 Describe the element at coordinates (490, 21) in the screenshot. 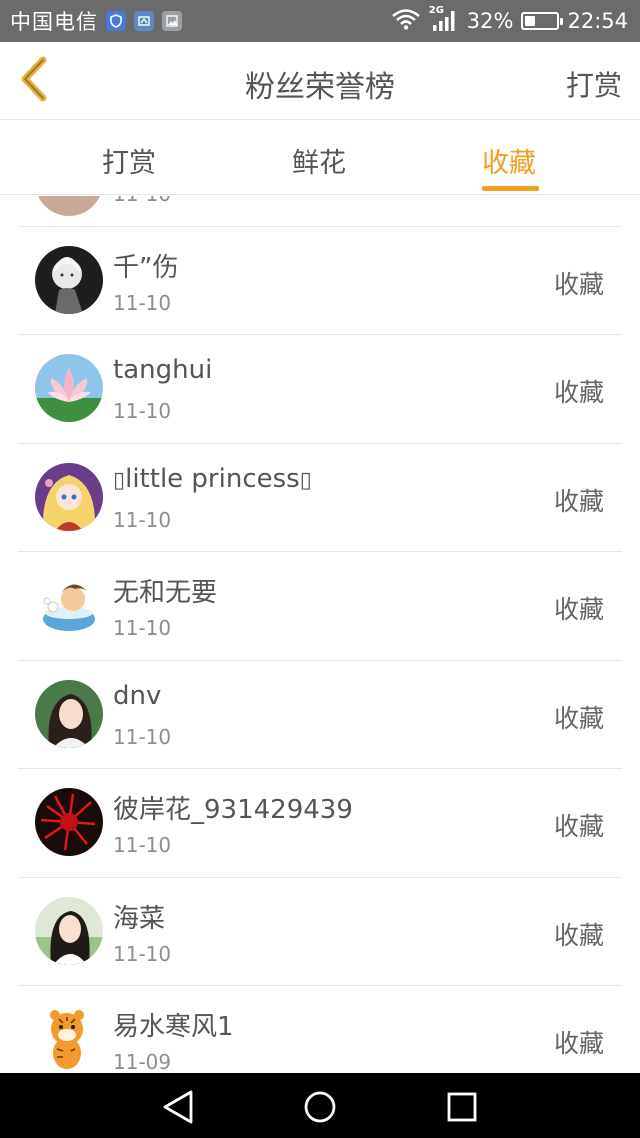

I see `battery-percent: 32%` at that location.